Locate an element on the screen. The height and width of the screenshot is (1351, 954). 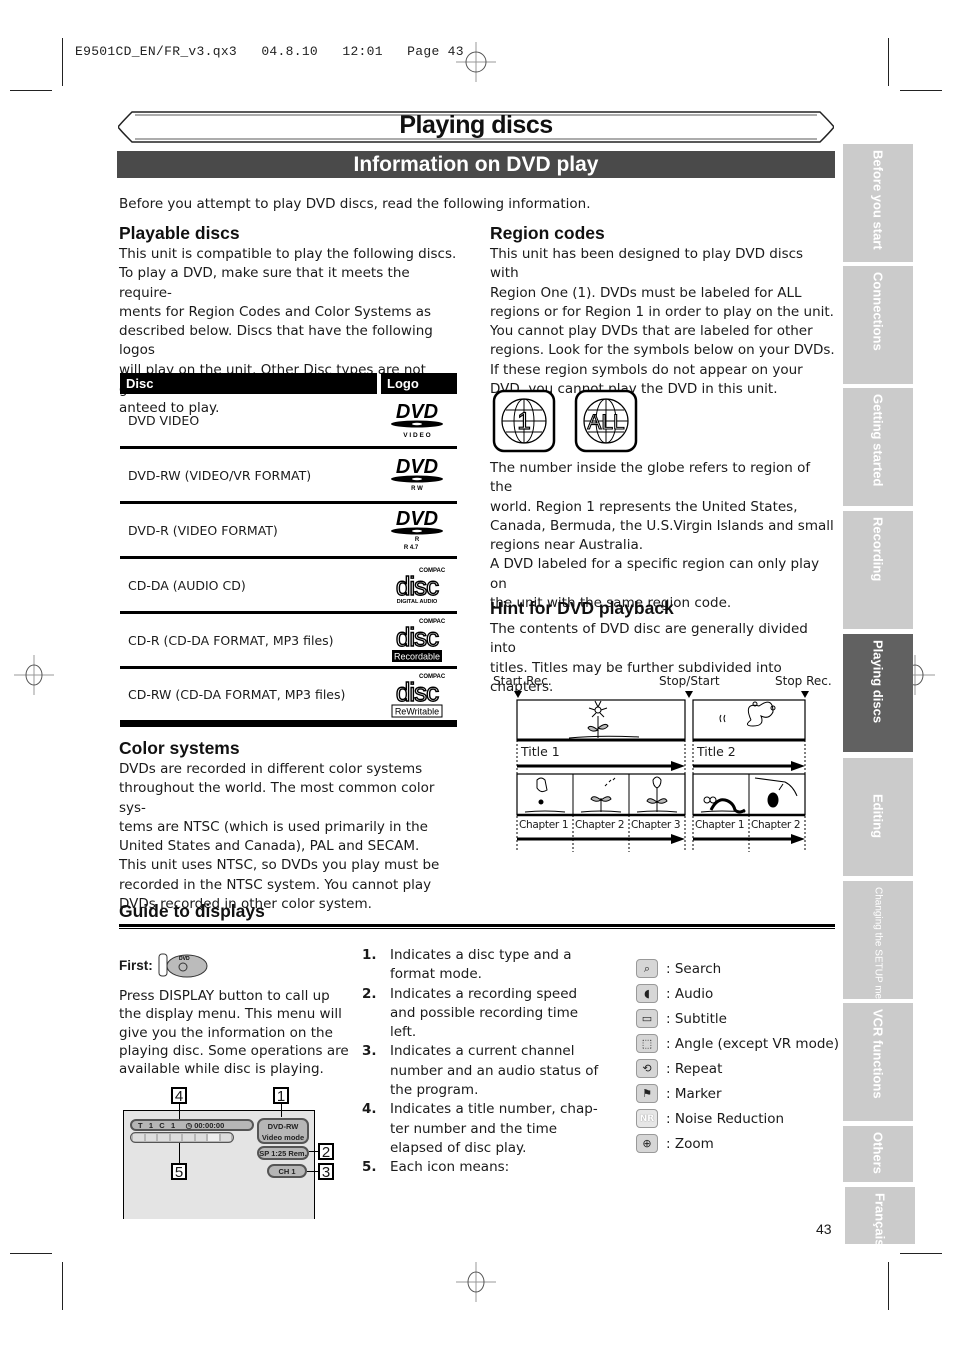
title-label: Title 2 is located at coordinates (716, 751).